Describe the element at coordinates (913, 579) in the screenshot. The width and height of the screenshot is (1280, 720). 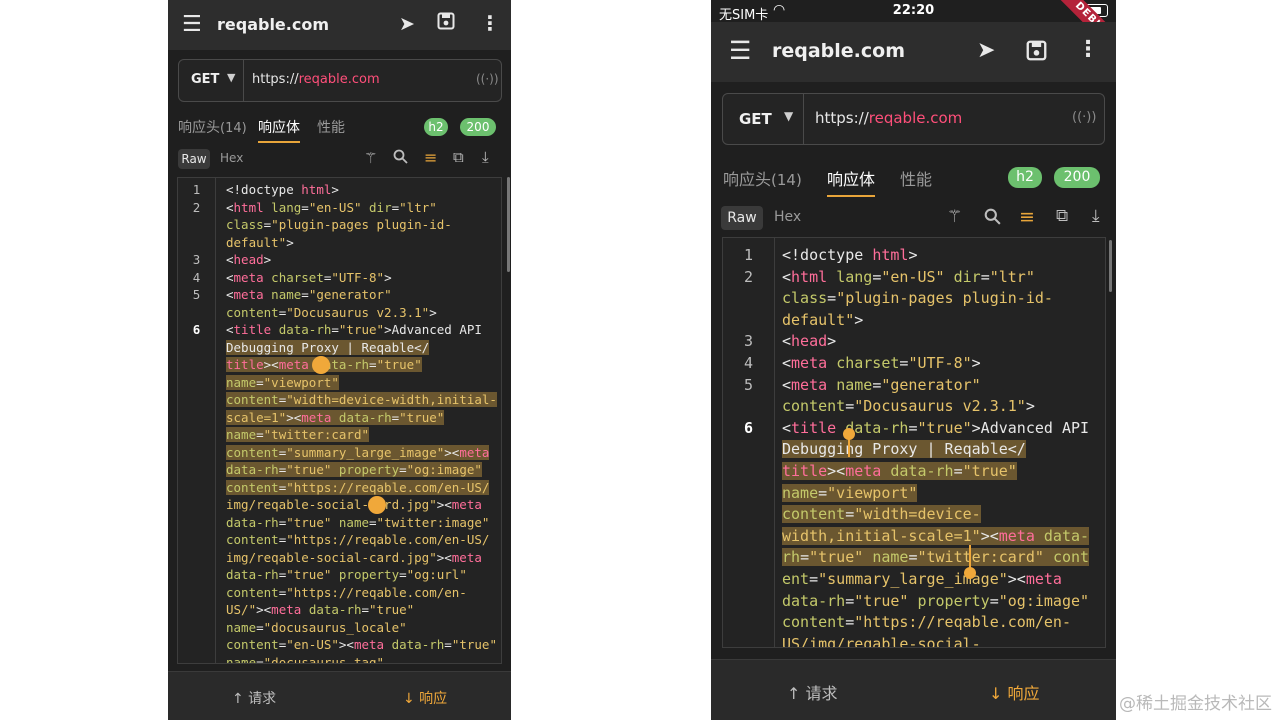
I see `code-token: "summary_large_image"` at that location.